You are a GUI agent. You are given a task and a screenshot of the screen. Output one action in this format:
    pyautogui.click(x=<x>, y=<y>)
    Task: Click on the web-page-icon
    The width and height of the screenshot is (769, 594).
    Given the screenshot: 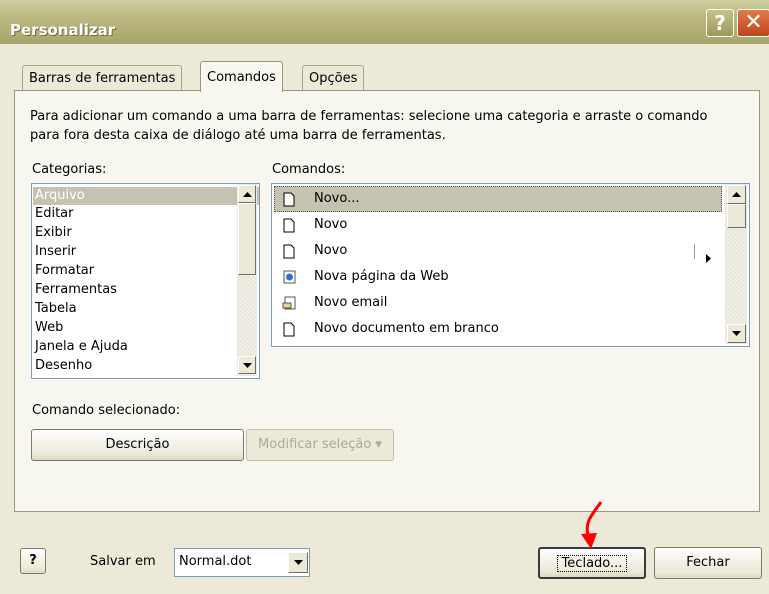 What is the action you would take?
    pyautogui.click(x=289, y=277)
    